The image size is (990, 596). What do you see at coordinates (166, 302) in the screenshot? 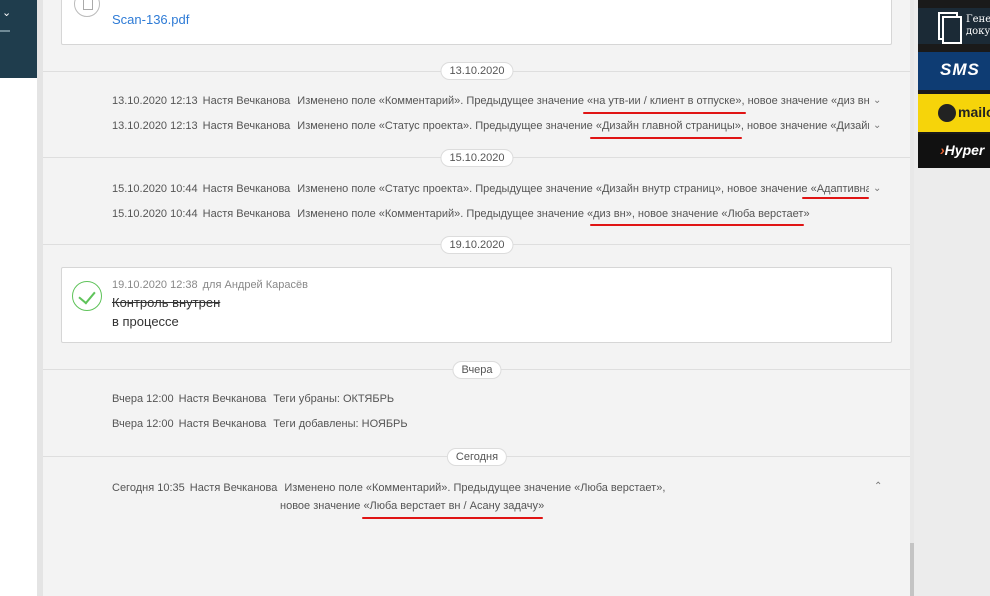
I see `task-title: Контроль внутрен` at bounding box center [166, 302].